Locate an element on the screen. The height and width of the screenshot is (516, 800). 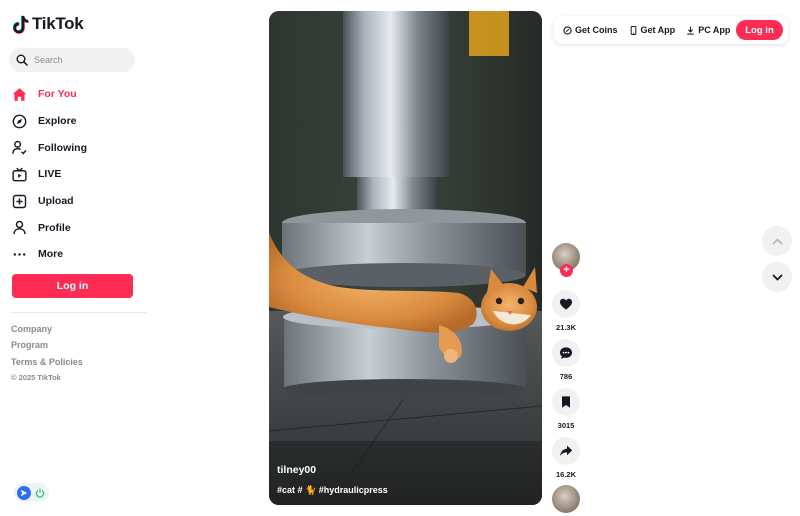
nav-item-live: LIVE is located at coordinates (77, 174).